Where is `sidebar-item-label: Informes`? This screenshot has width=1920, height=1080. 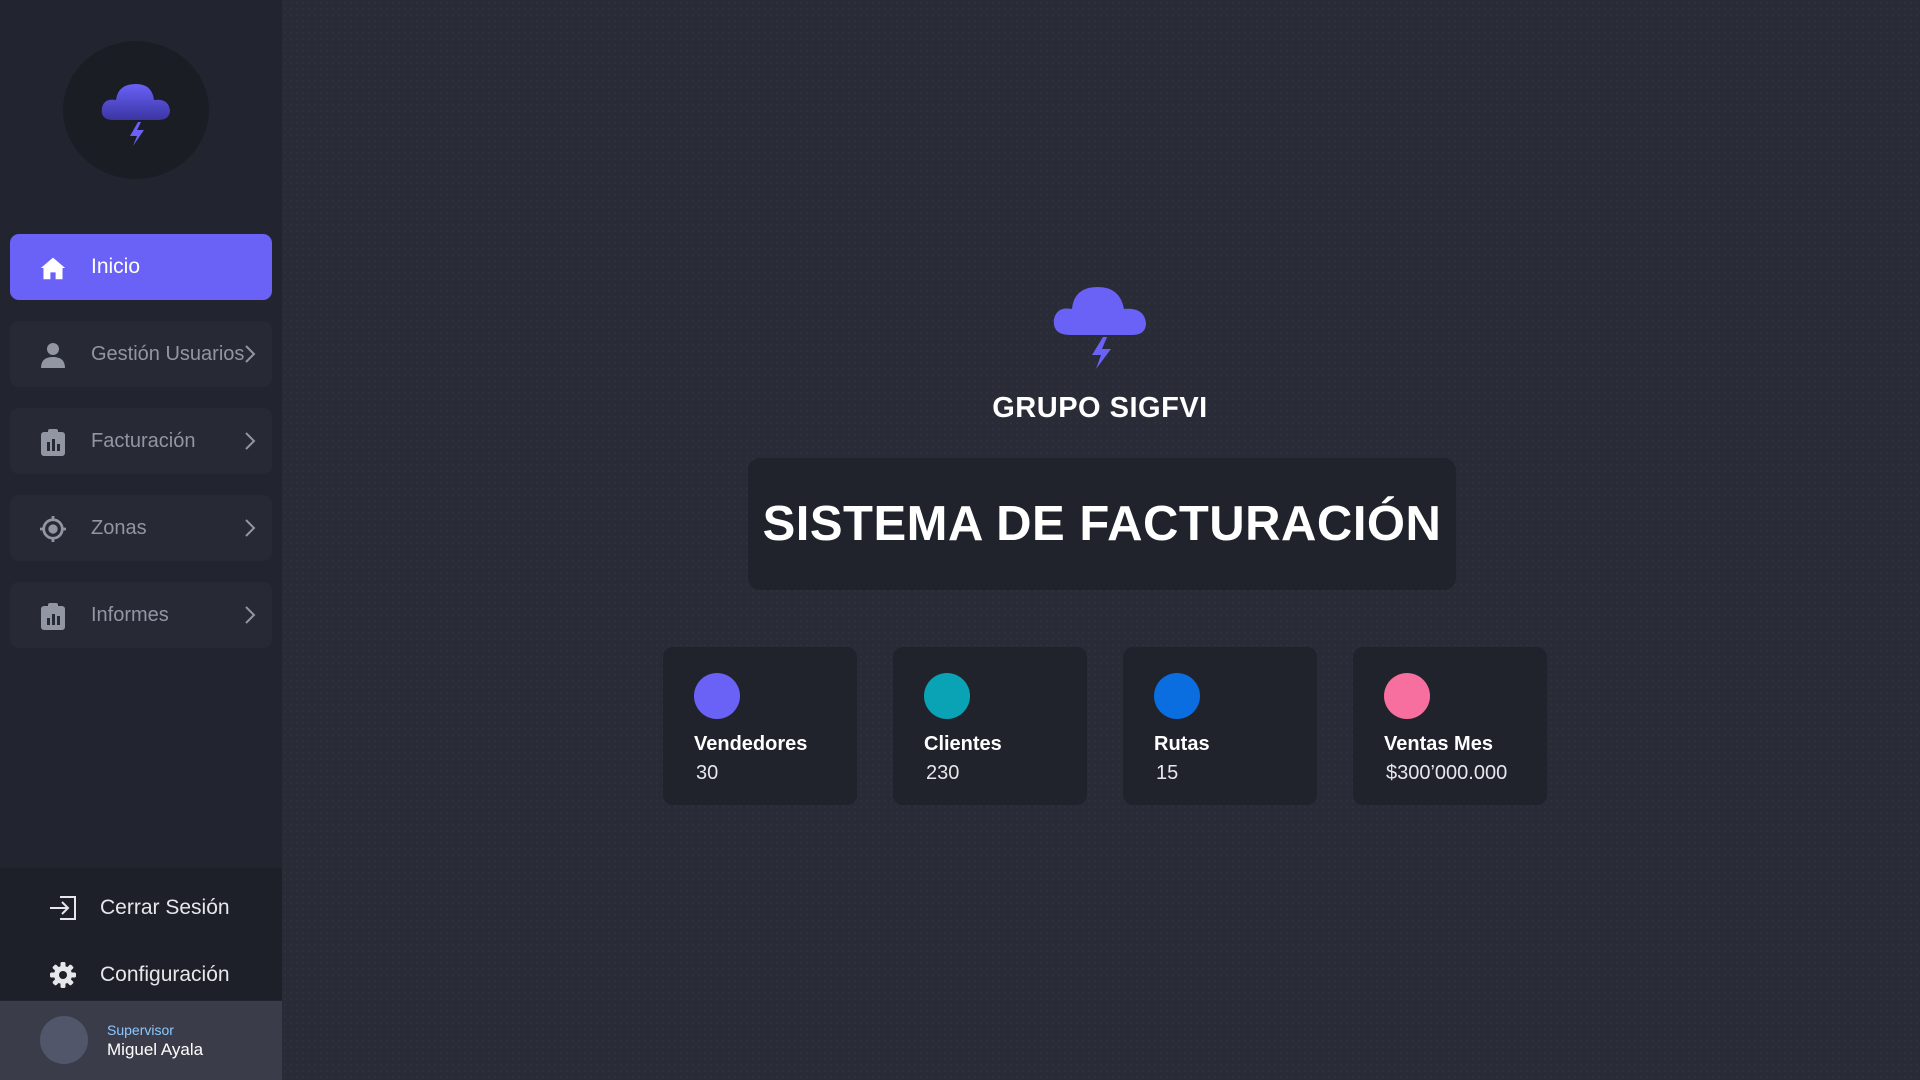 sidebar-item-label: Informes is located at coordinates (130, 614).